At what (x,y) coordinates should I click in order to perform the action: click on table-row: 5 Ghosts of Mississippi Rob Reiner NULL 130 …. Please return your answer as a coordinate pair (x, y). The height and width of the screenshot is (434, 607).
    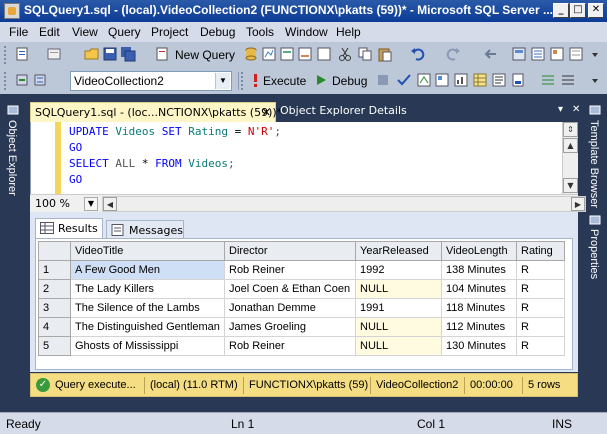
    Looking at the image, I should click on (301, 346).